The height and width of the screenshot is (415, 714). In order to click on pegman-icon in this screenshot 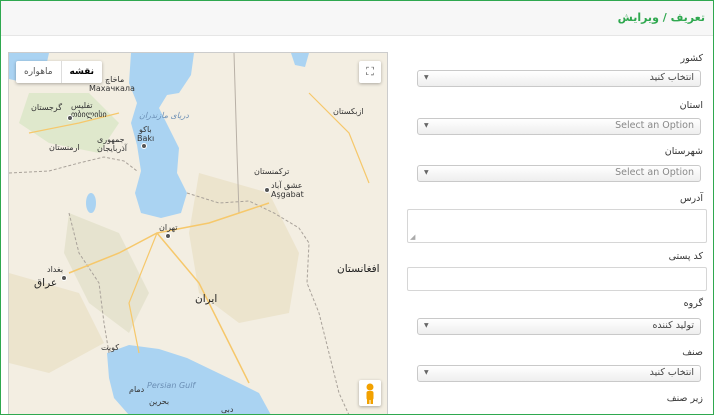, I will do `click(370, 393)`.